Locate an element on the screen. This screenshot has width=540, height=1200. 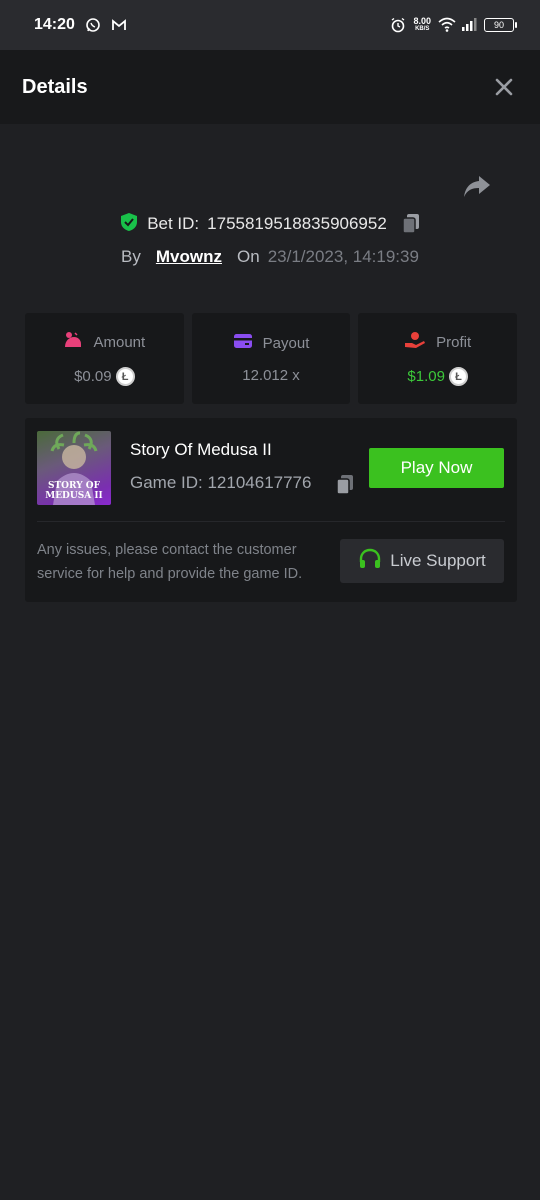
payout-value: 12.012 x is located at coordinates (271, 375).